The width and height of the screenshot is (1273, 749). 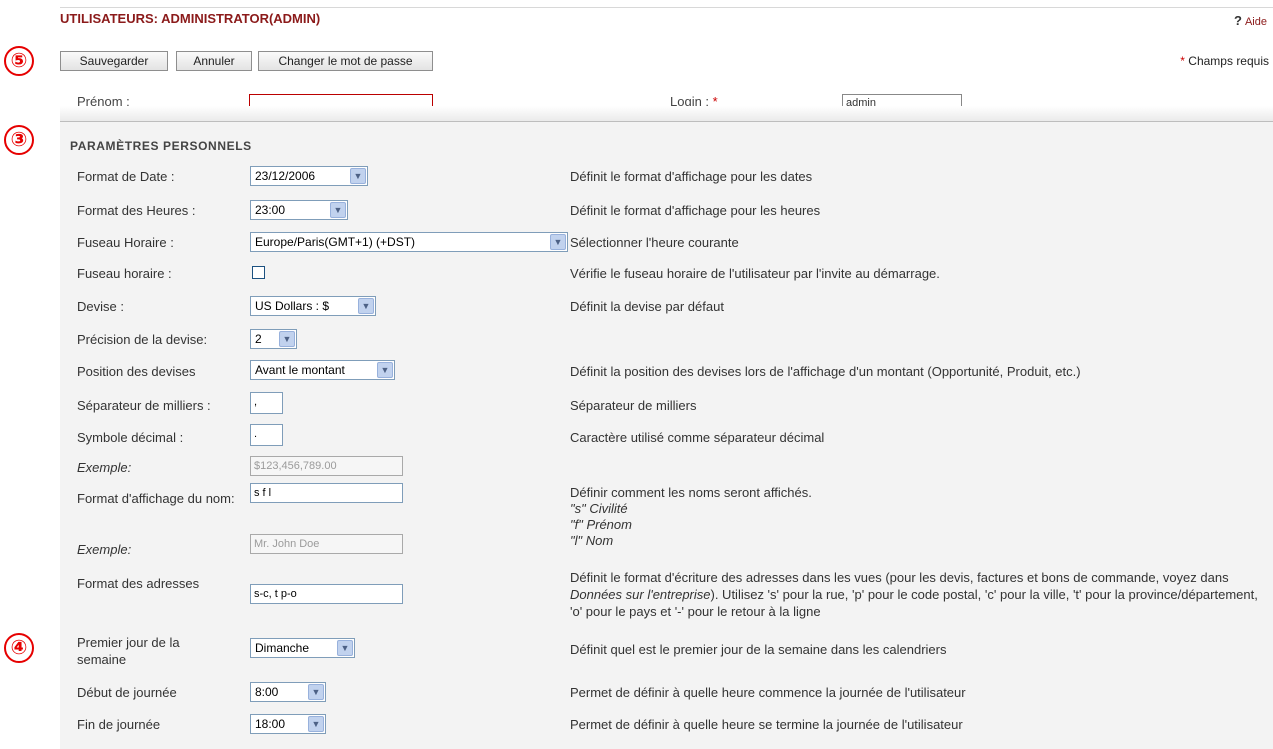 I want to click on decimal-symbol-label: Symbole décimal :, so click(x=130, y=437).